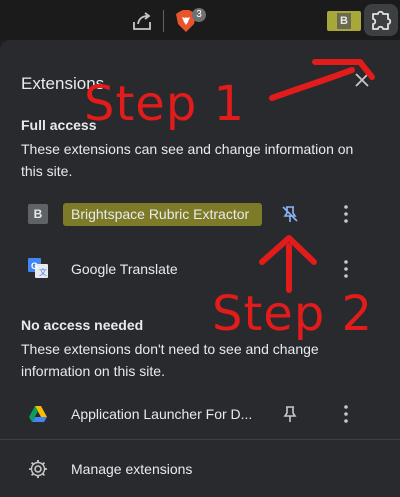 The image size is (400, 497). I want to click on step2-label: Step 2, so click(293, 314).